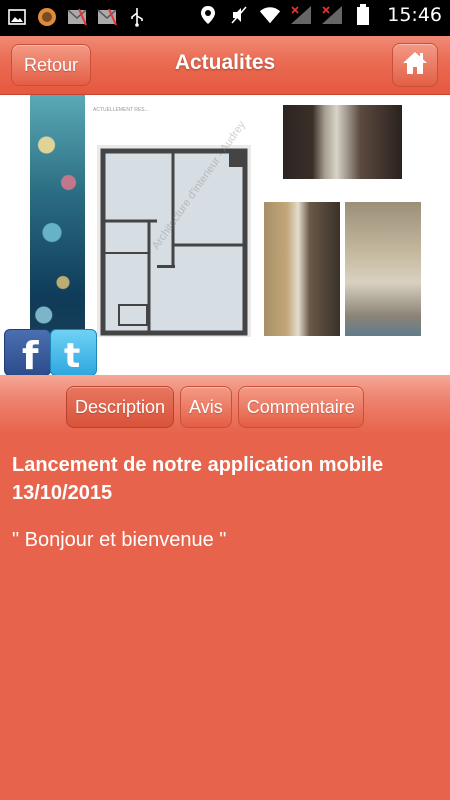 This screenshot has width=450, height=800. What do you see at coordinates (57, 220) in the screenshot?
I see `bokeh-photo` at bounding box center [57, 220].